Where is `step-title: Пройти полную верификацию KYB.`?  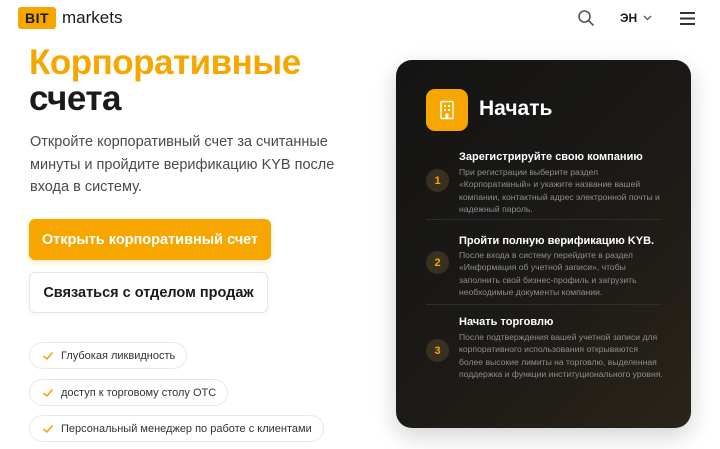 step-title: Пройти полную верификацию KYB. is located at coordinates (557, 241).